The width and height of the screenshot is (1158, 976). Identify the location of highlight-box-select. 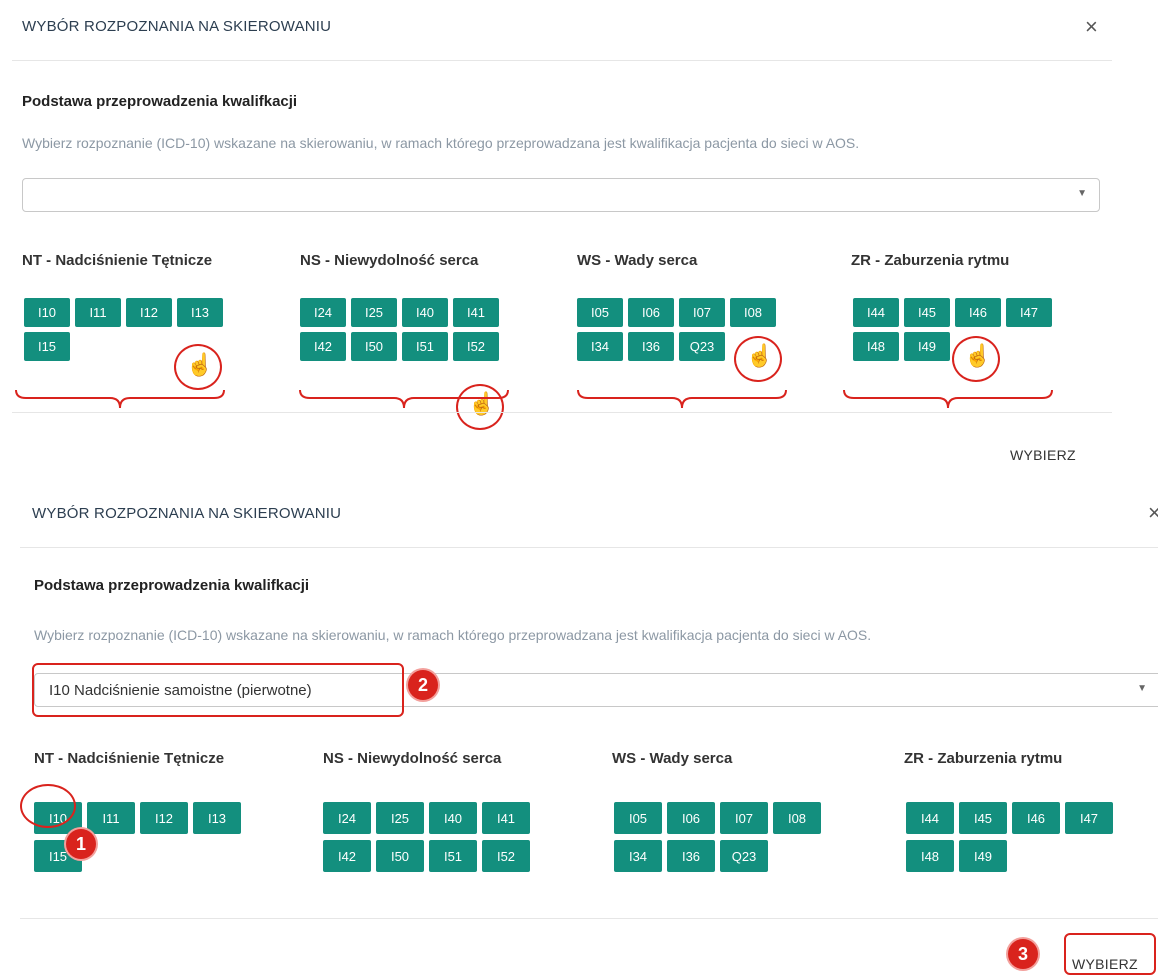
(218, 690).